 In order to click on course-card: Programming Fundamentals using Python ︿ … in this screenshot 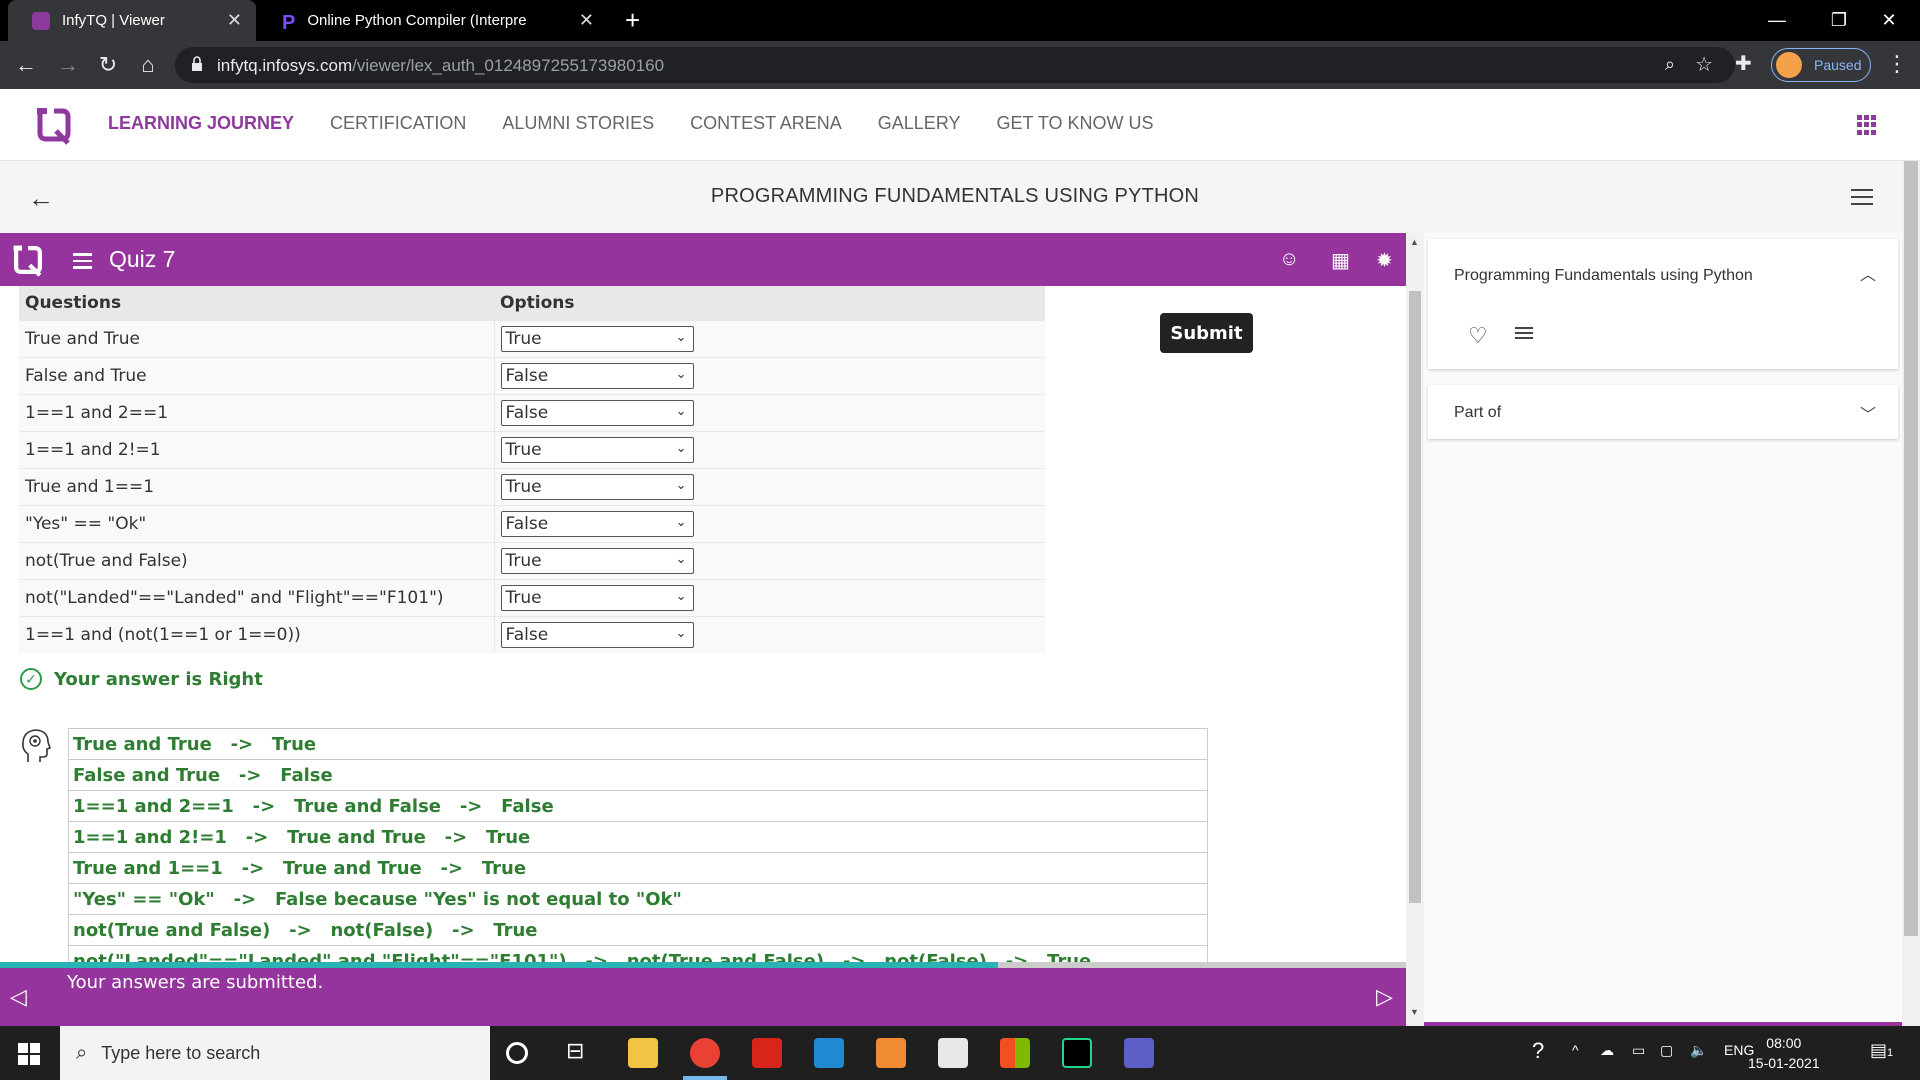, I will do `click(1663, 304)`.